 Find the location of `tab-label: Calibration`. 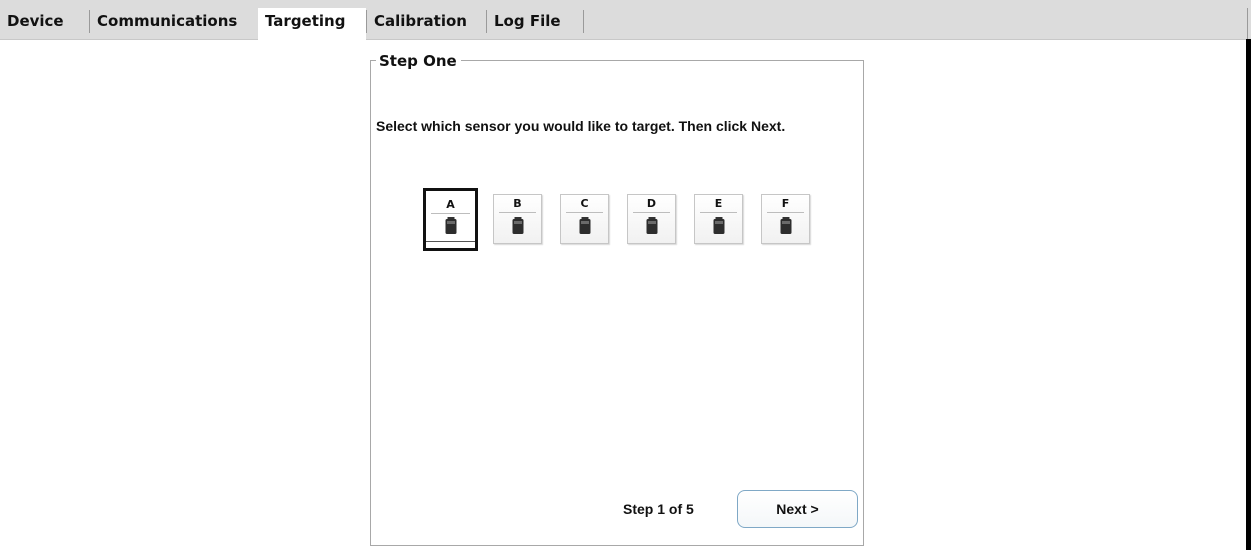

tab-label: Calibration is located at coordinates (420, 21).